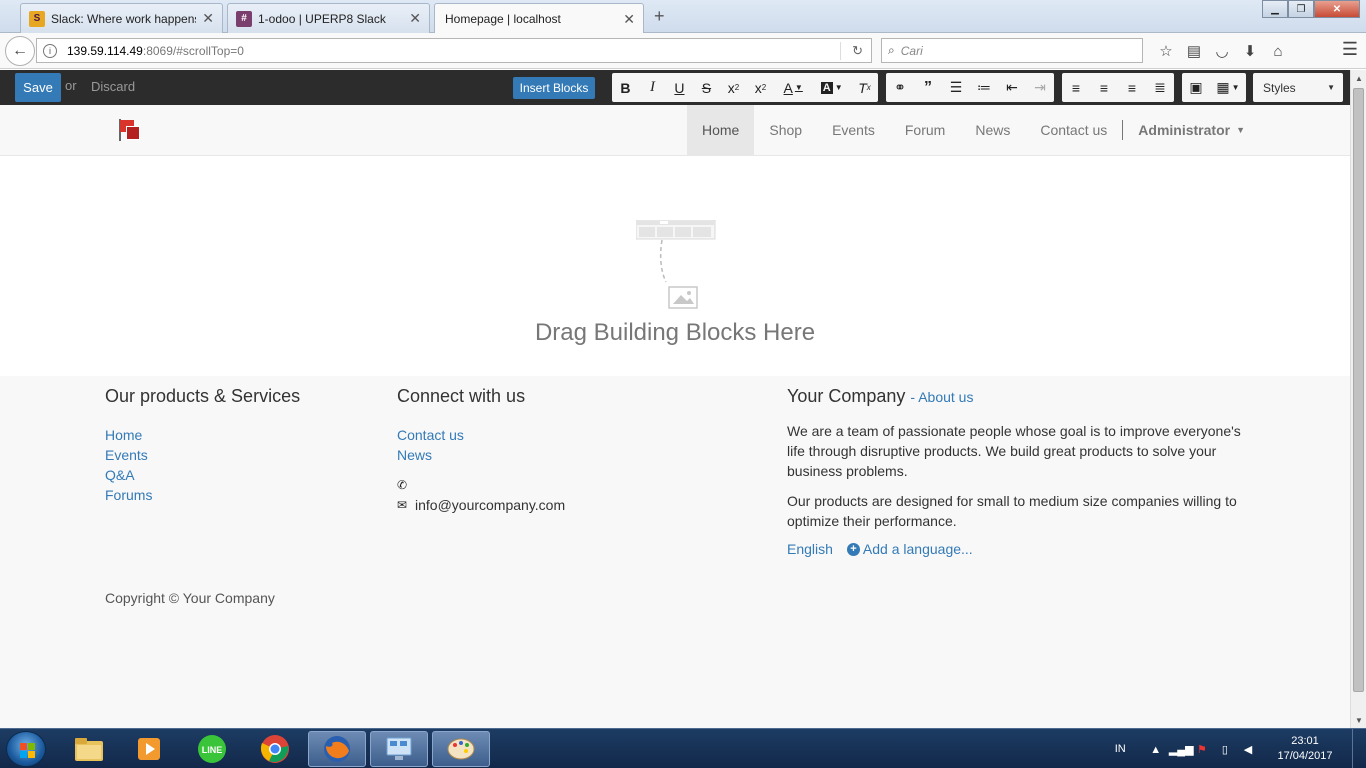 The width and height of the screenshot is (1366, 768). I want to click on scroll-up-icon: ▲, so click(1358, 78).